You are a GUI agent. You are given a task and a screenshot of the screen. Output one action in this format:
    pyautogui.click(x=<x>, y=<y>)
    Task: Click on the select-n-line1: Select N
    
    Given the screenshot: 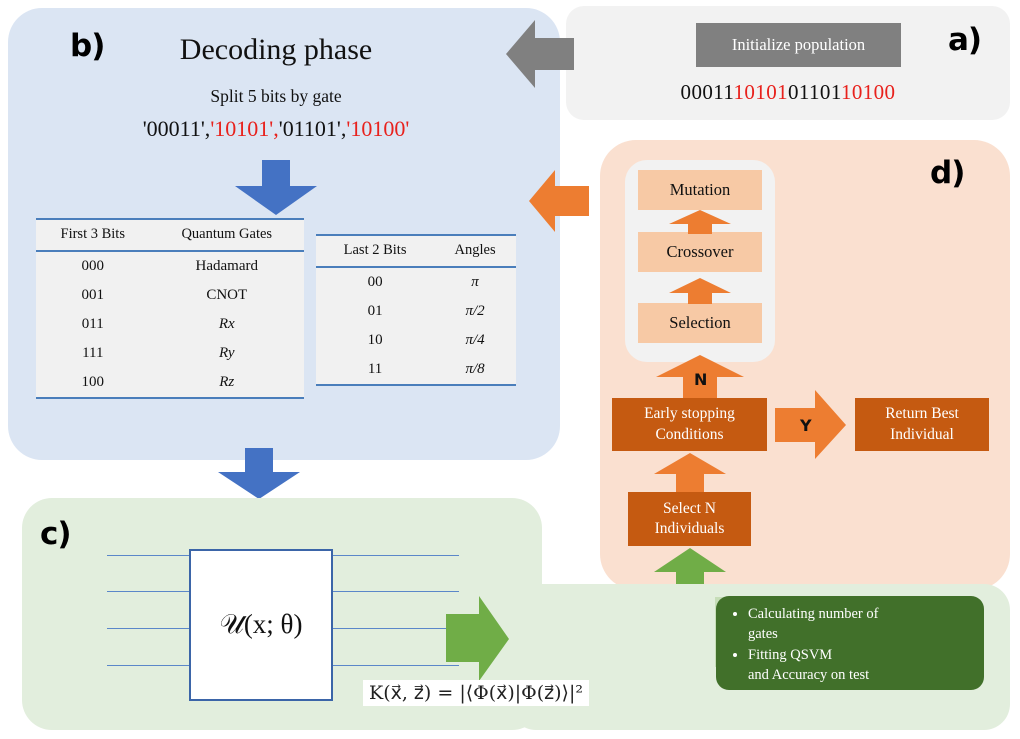 What is the action you would take?
    pyautogui.click(x=689, y=508)
    